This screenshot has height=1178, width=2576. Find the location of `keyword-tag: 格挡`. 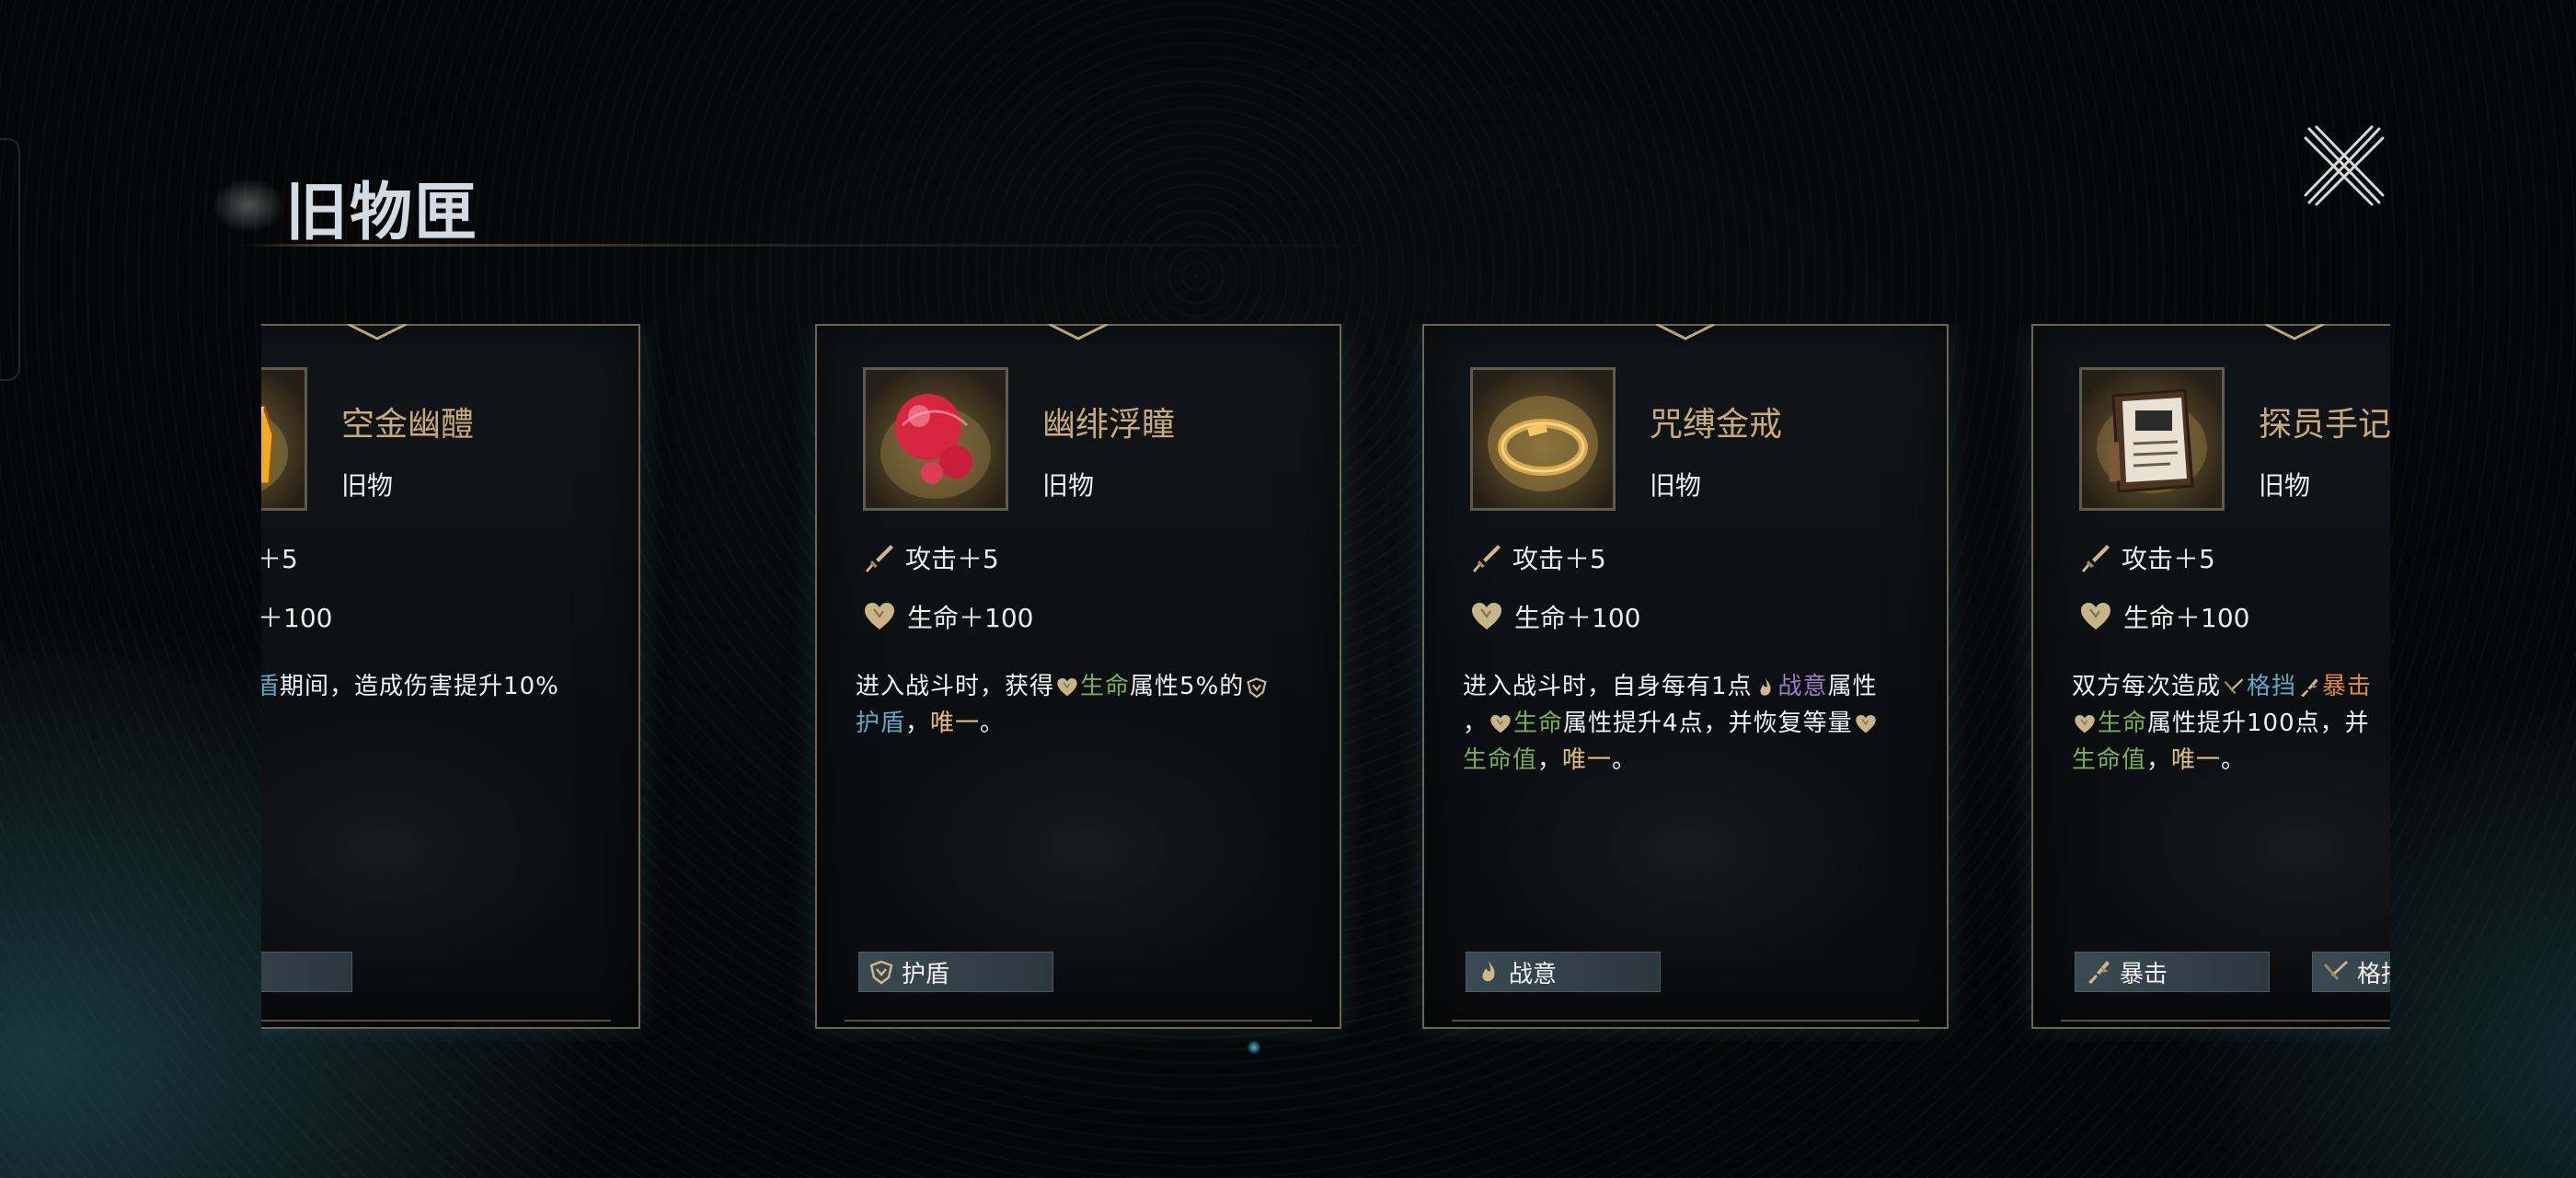

keyword-tag: 格挡 is located at coordinates (2351, 972).